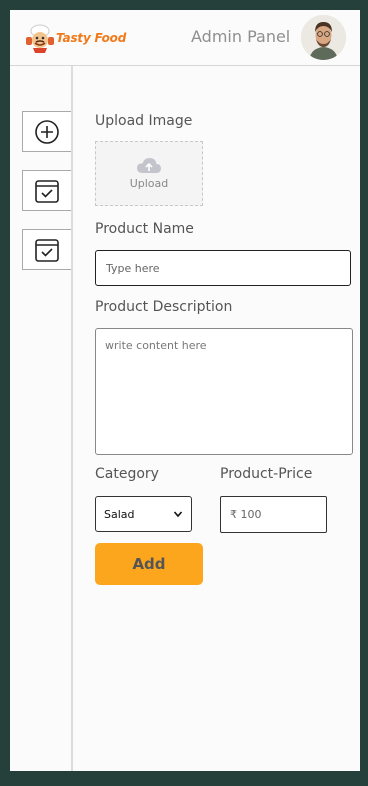 Image resolution: width=368 pixels, height=786 pixels. What do you see at coordinates (224, 391) in the screenshot?
I see `product-description-input` at bounding box center [224, 391].